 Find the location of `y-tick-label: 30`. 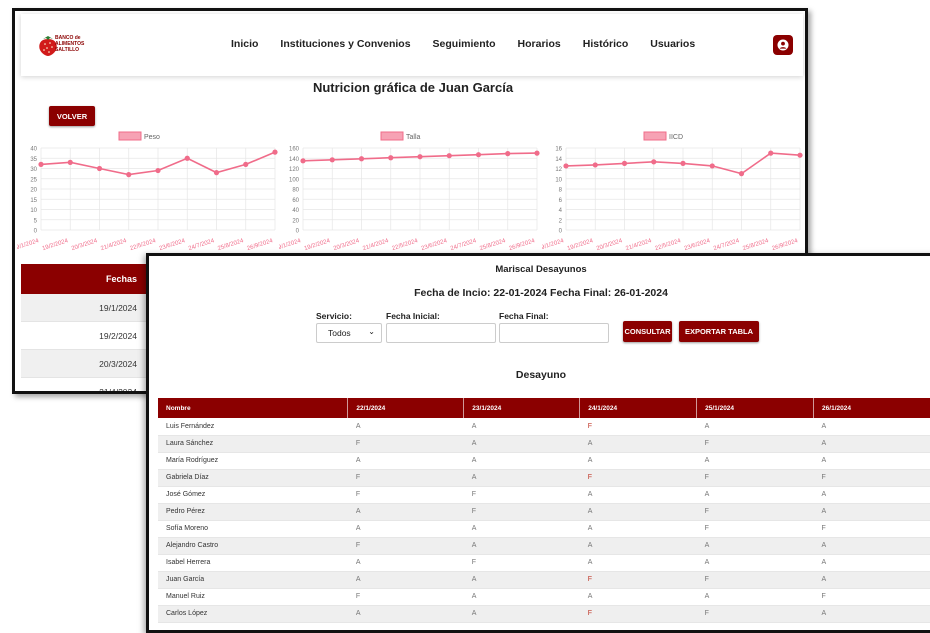

y-tick-label: 30 is located at coordinates (33, 170).